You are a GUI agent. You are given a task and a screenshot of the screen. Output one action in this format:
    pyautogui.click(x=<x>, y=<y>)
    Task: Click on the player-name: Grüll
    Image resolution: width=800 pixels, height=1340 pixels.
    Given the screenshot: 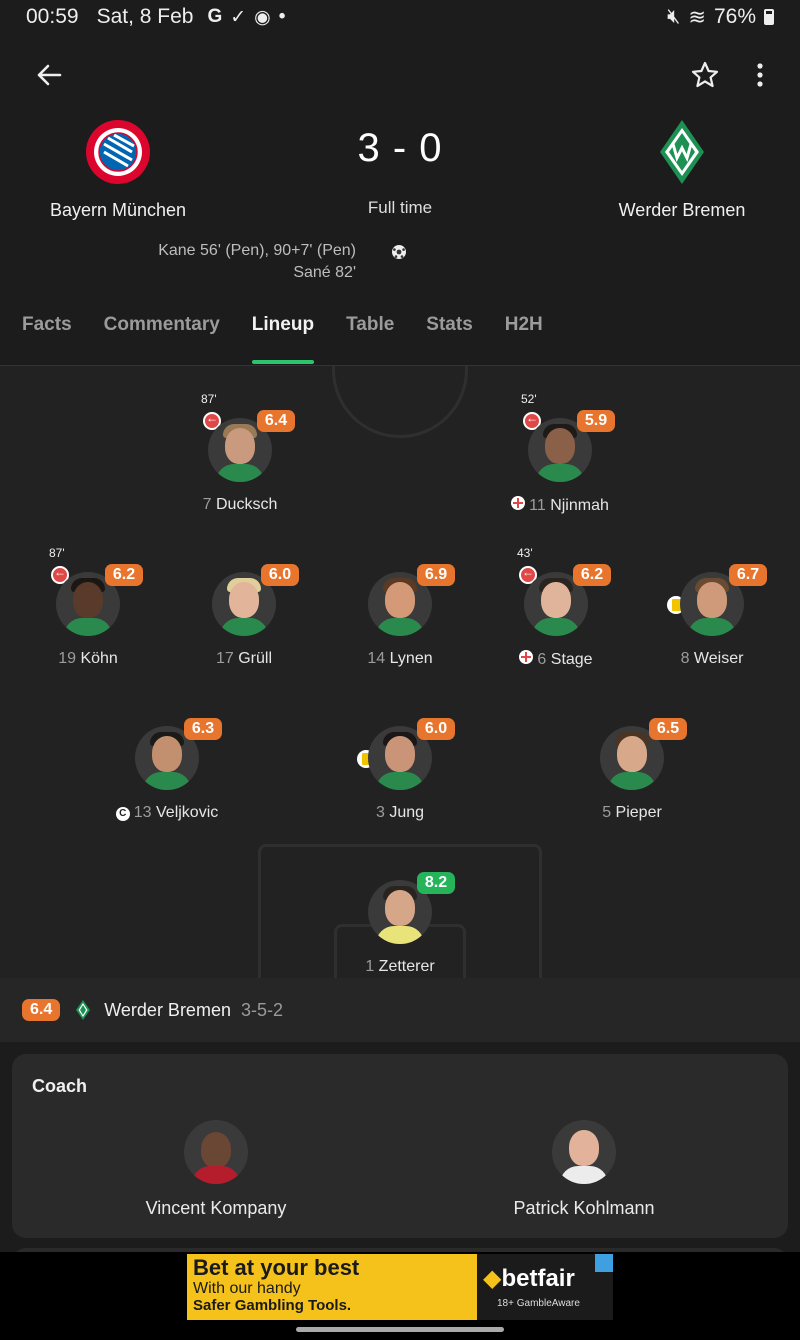 What is the action you would take?
    pyautogui.click(x=255, y=658)
    